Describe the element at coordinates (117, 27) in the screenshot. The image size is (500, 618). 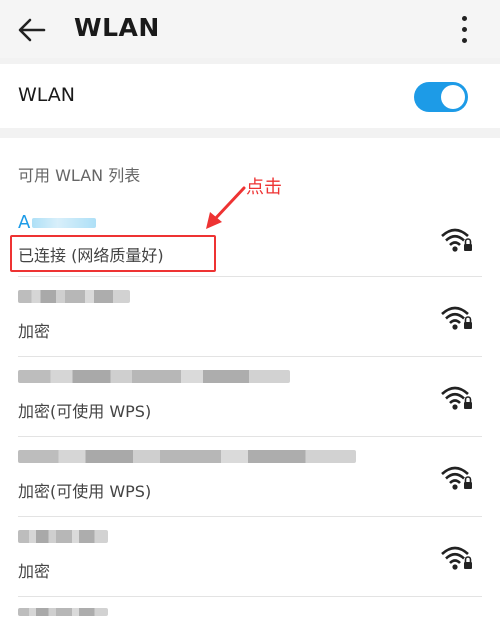
I see `page-title: WLAN` at that location.